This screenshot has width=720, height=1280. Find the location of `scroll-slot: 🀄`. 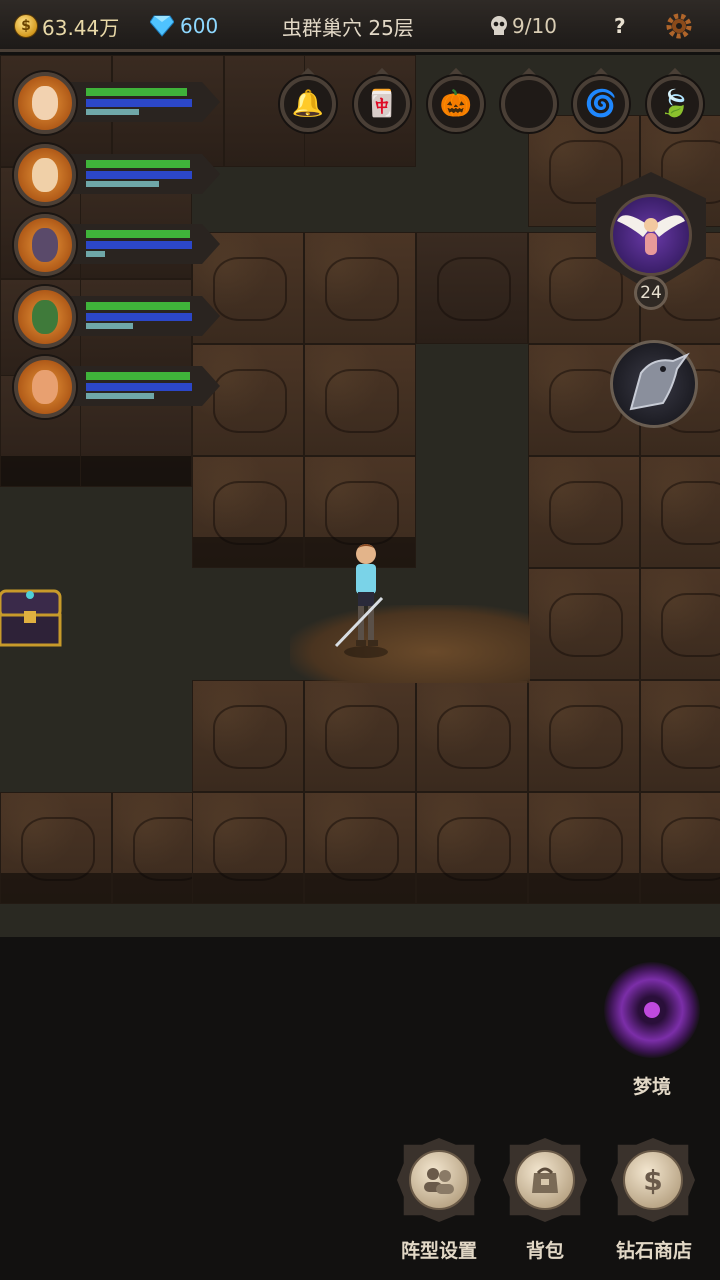

scroll-slot: 🀄 is located at coordinates (382, 106).